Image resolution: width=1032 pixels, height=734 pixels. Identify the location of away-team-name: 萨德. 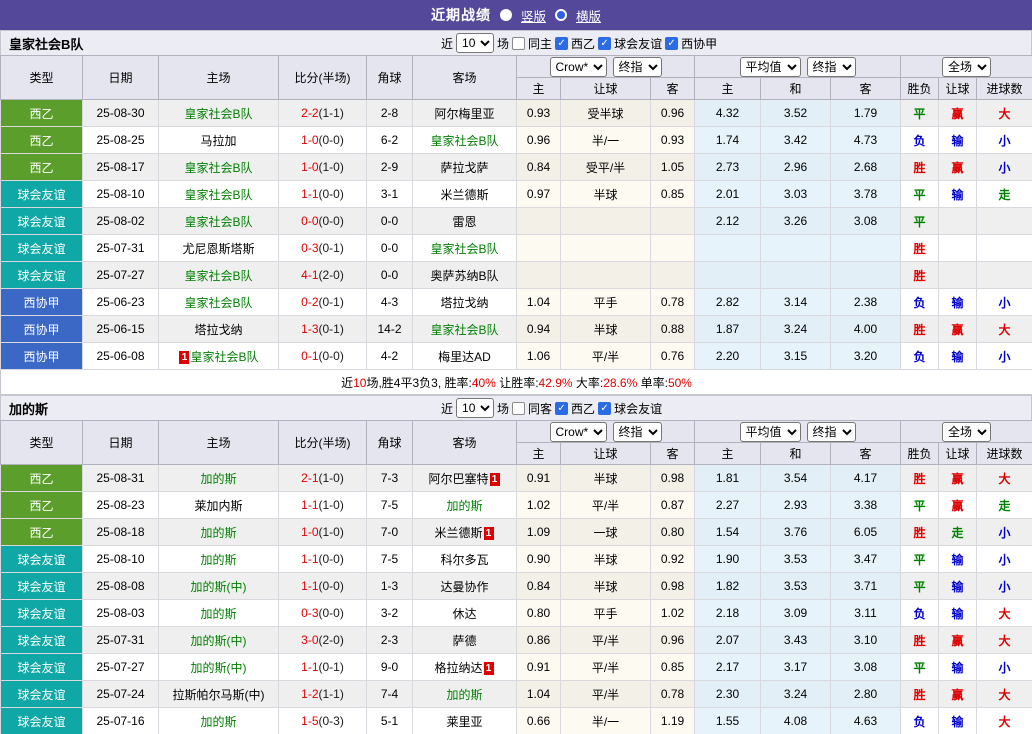
(464, 641).